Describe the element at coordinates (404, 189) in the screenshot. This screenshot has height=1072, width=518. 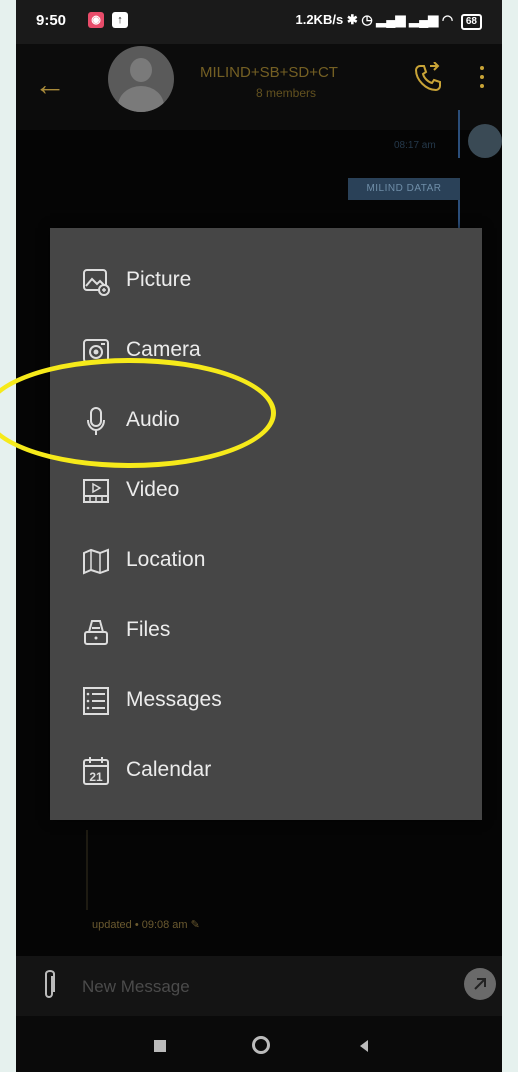
I see `sender-tag: MILIND DATAR` at that location.